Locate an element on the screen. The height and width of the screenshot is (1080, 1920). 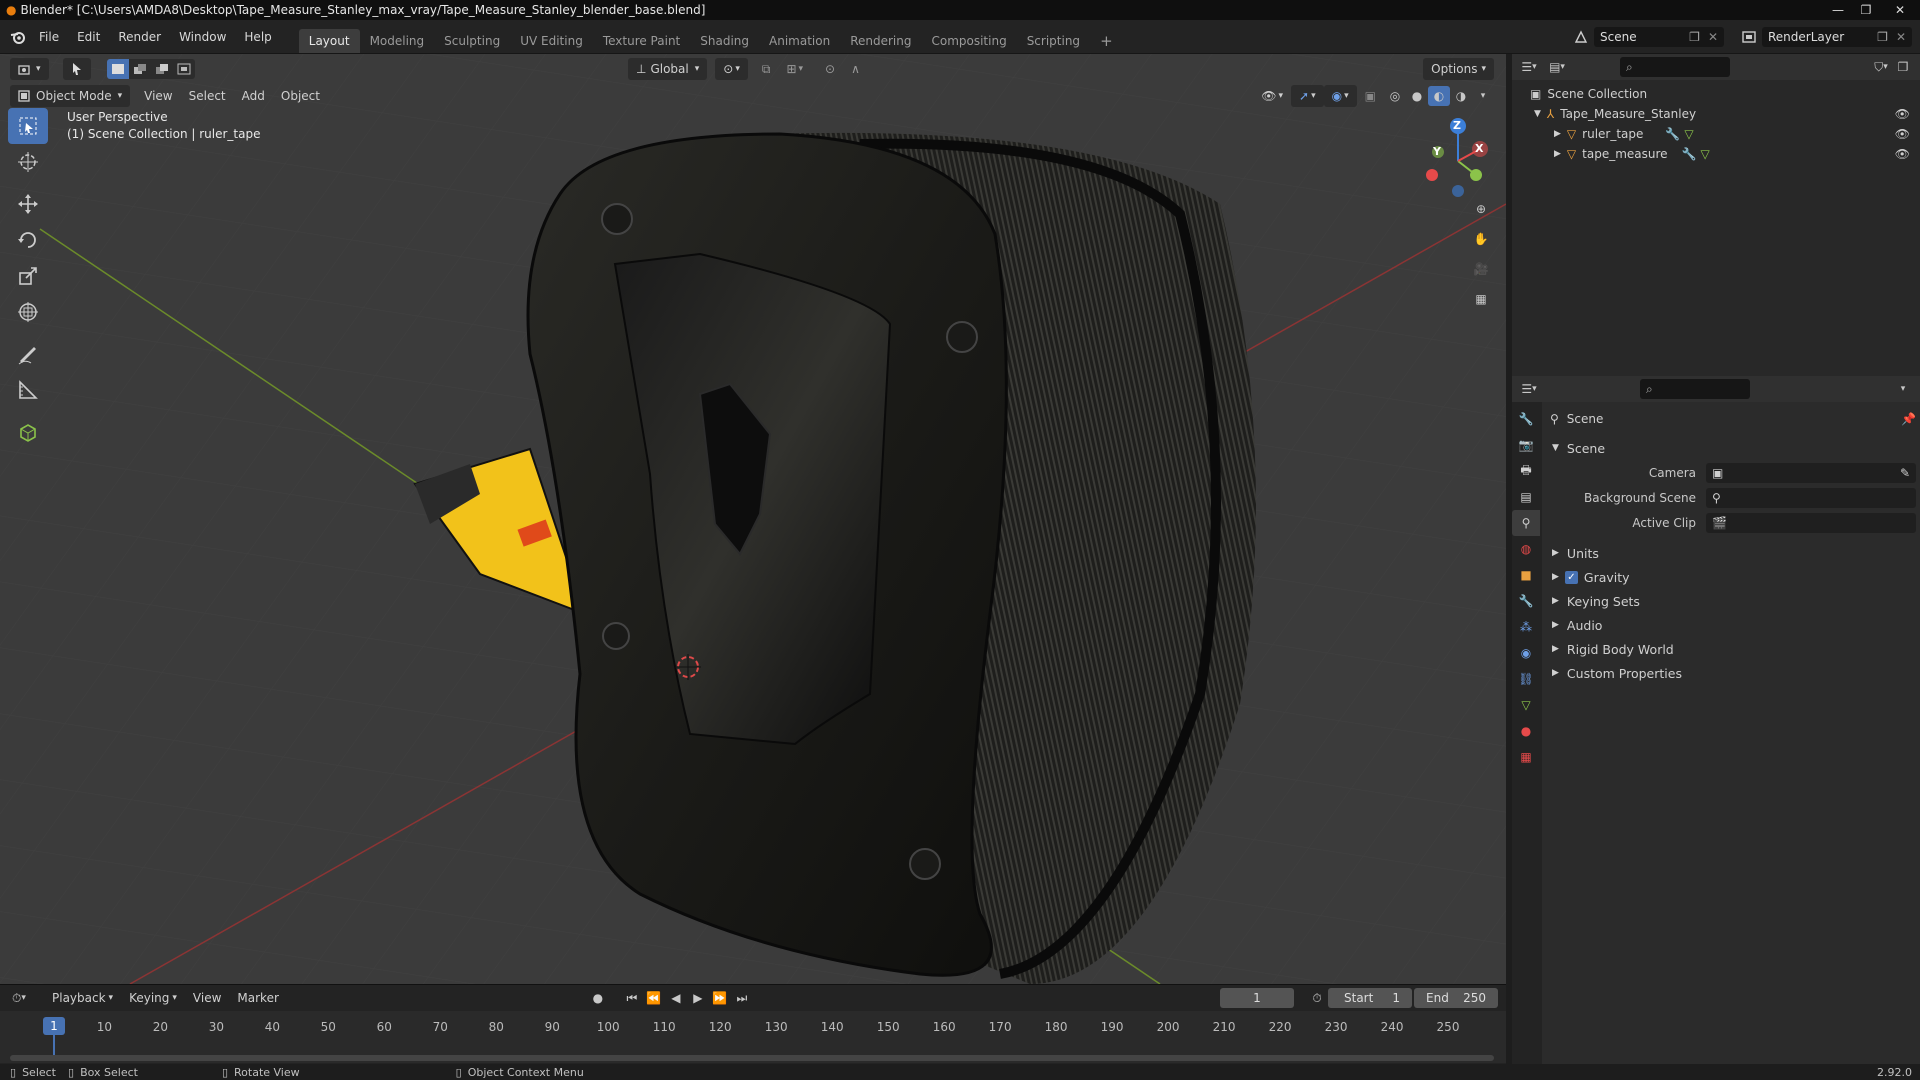
scene-panel-header: ▼ Scene is located at coordinates (1731, 448).